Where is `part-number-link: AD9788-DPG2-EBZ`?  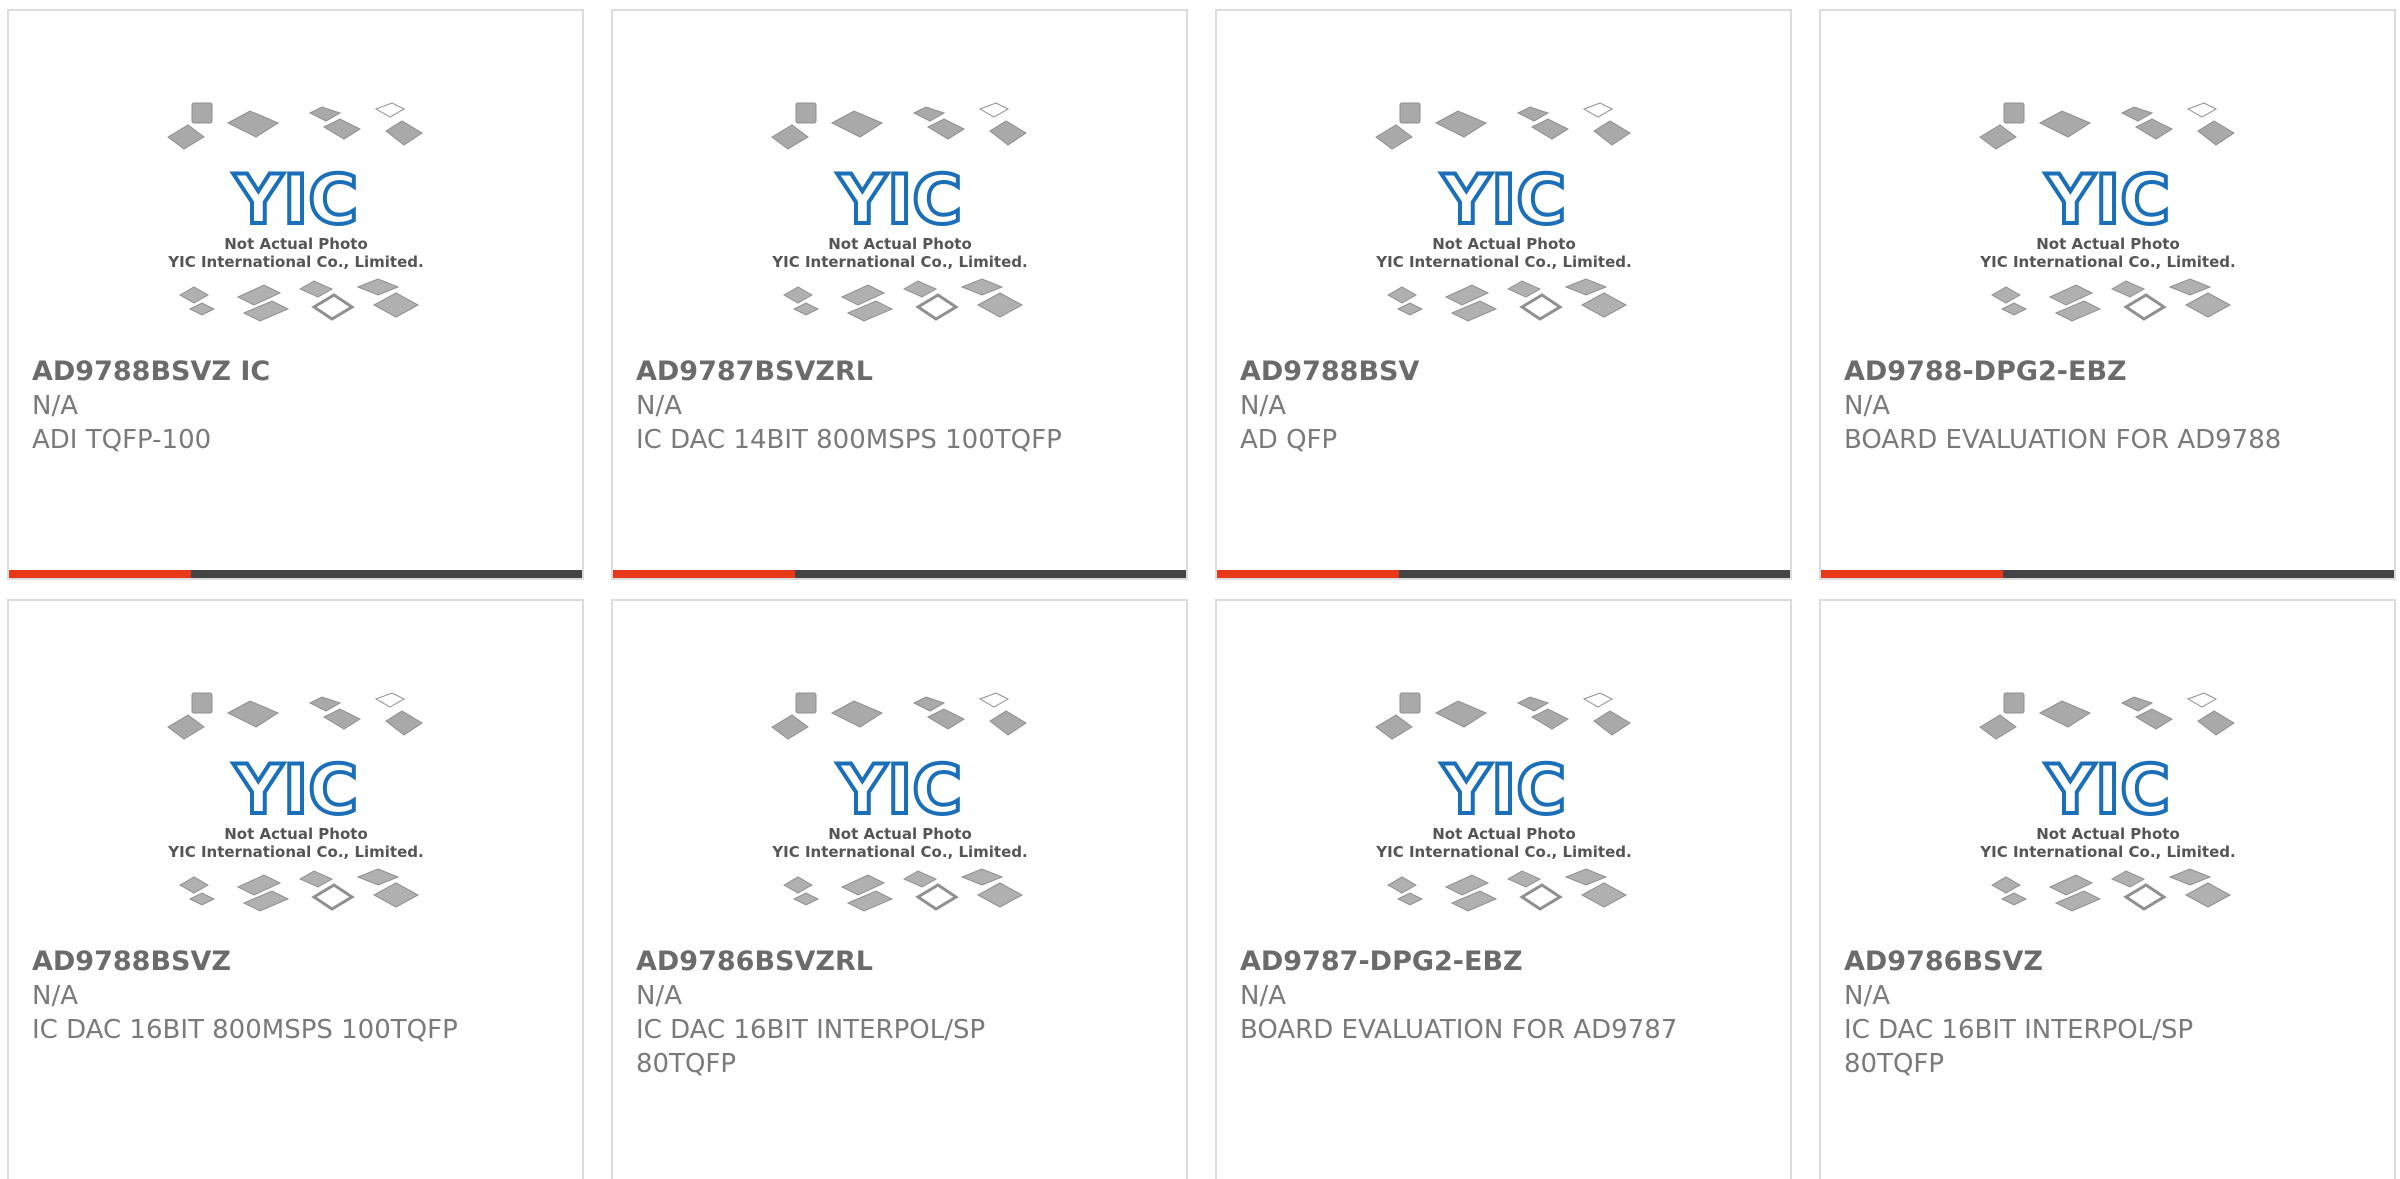
part-number-link: AD9788-DPG2-EBZ is located at coordinates (2109, 372).